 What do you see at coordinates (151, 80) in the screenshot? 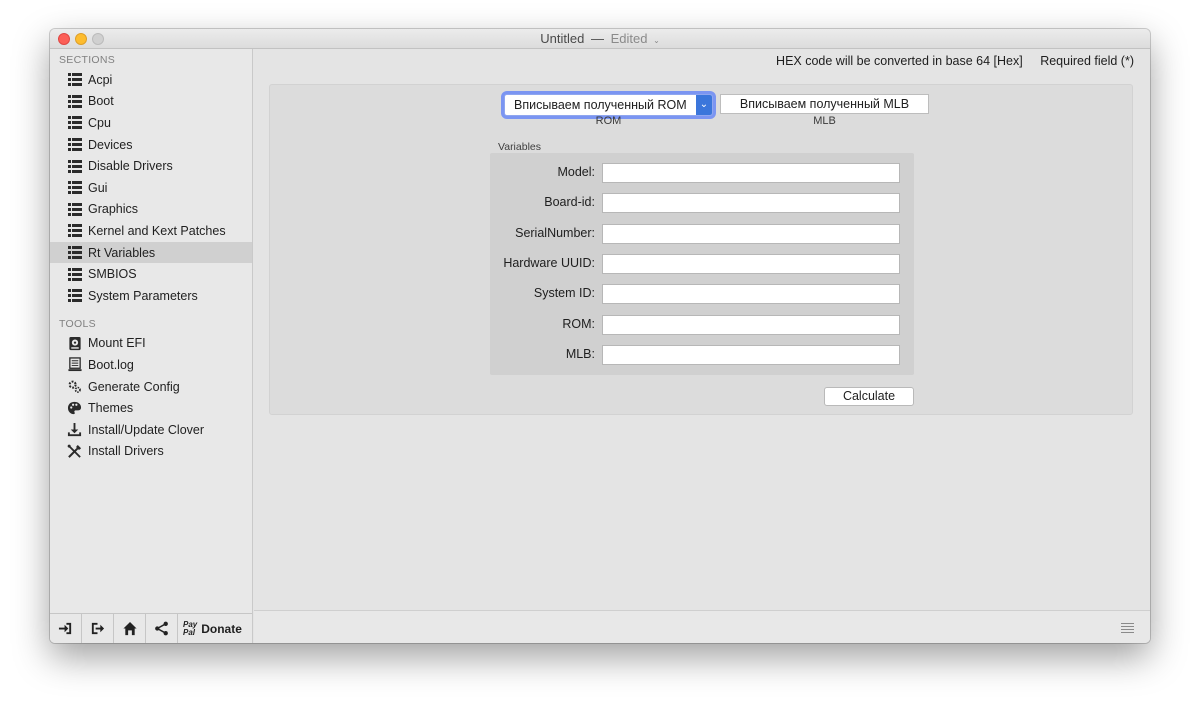
I see `sidebar-item-acpi: Acpi` at bounding box center [151, 80].